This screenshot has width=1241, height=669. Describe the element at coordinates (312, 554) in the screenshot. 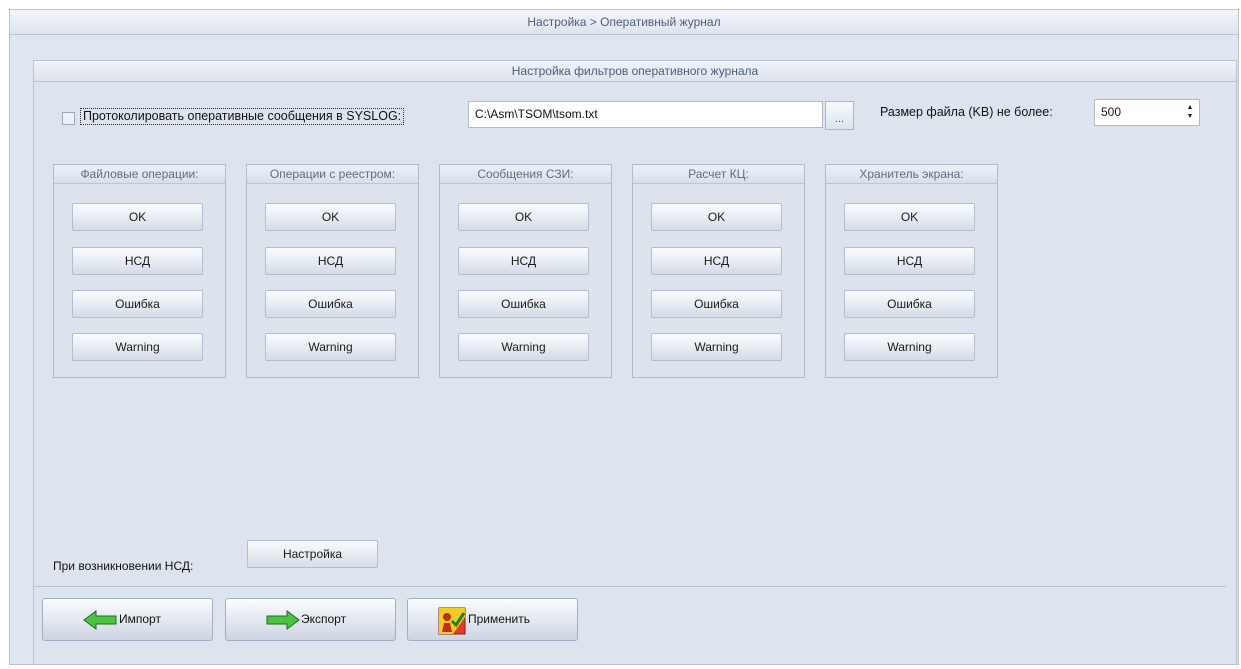

I see `nsd-setup-button: Настройка` at that location.